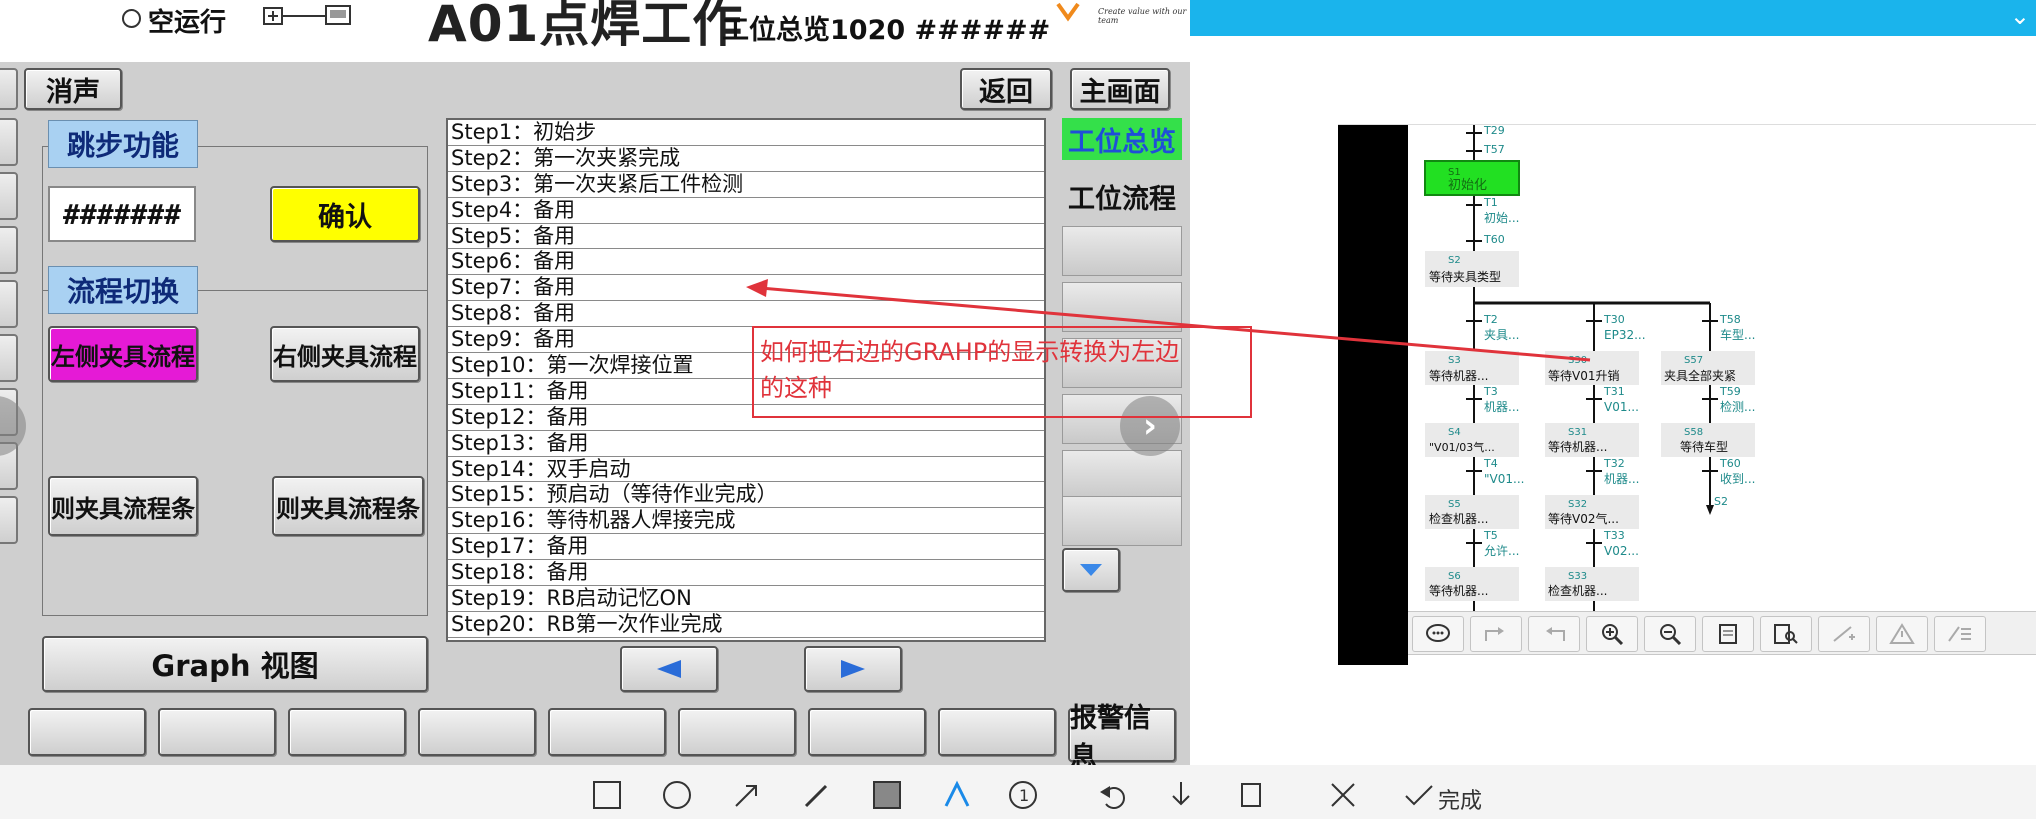 The width and height of the screenshot is (2036, 819). Describe the element at coordinates (607, 795) in the screenshot. I see `rectangle-tool-icon` at that location.